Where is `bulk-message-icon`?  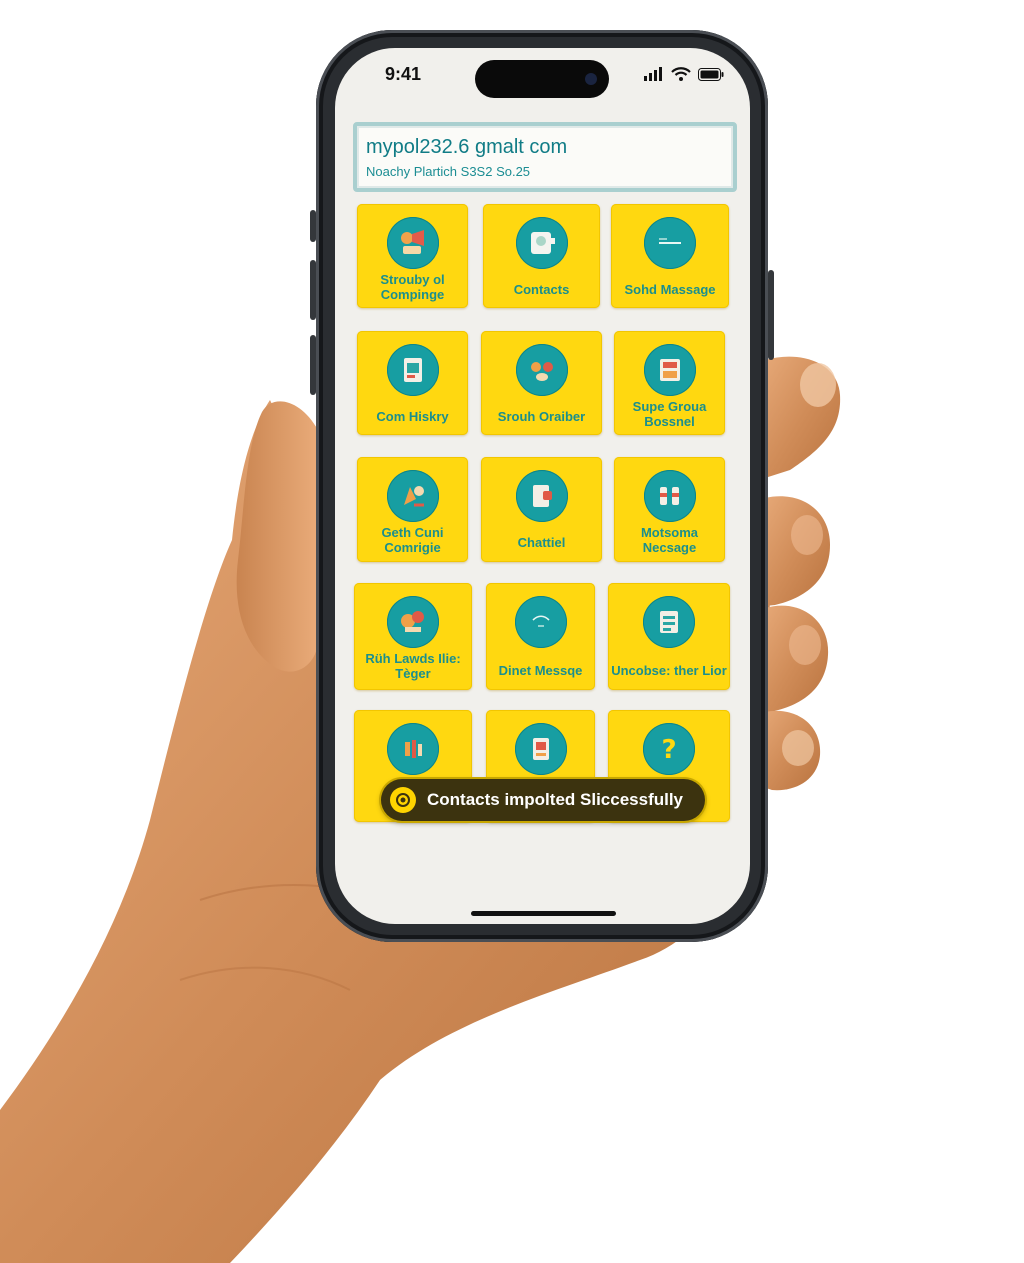
bulk-message-icon is located at coordinates (669, 496).